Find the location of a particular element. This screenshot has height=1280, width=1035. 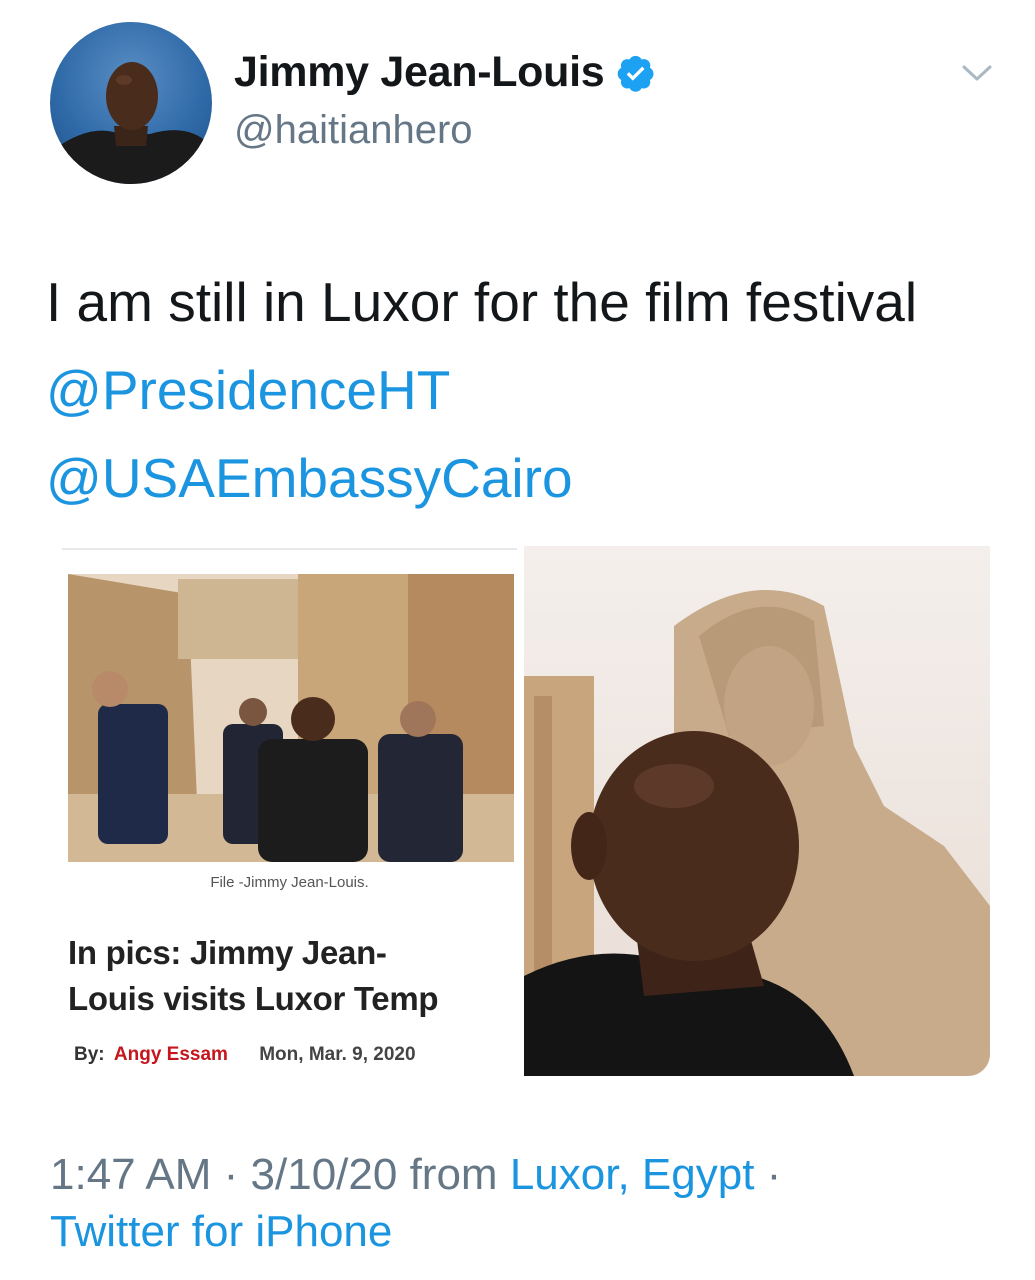

headline-line-2: Louis visits Luxor Temp is located at coordinates (253, 998).